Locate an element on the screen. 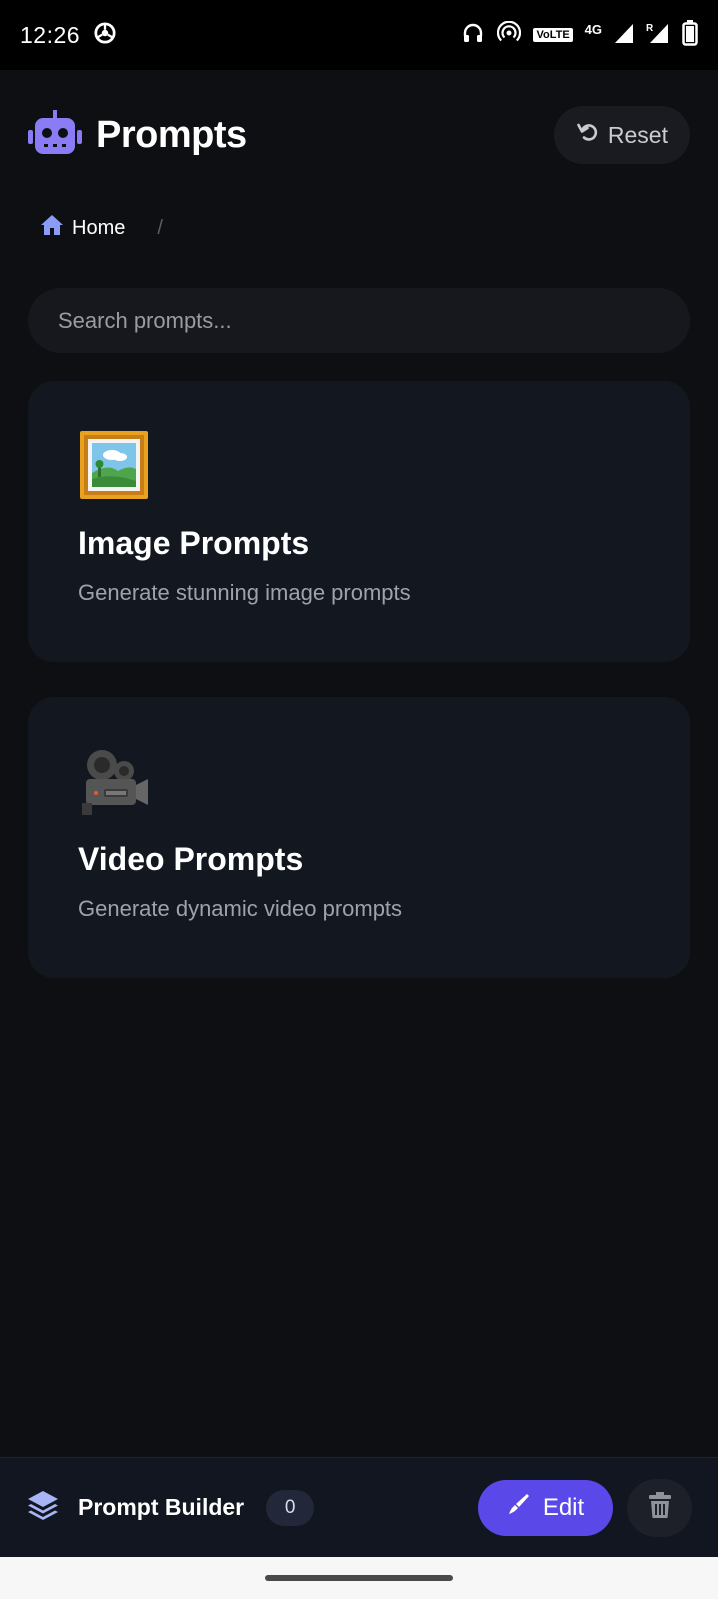 The height and width of the screenshot is (1599, 718). chrome-icon is located at coordinates (105, 35).